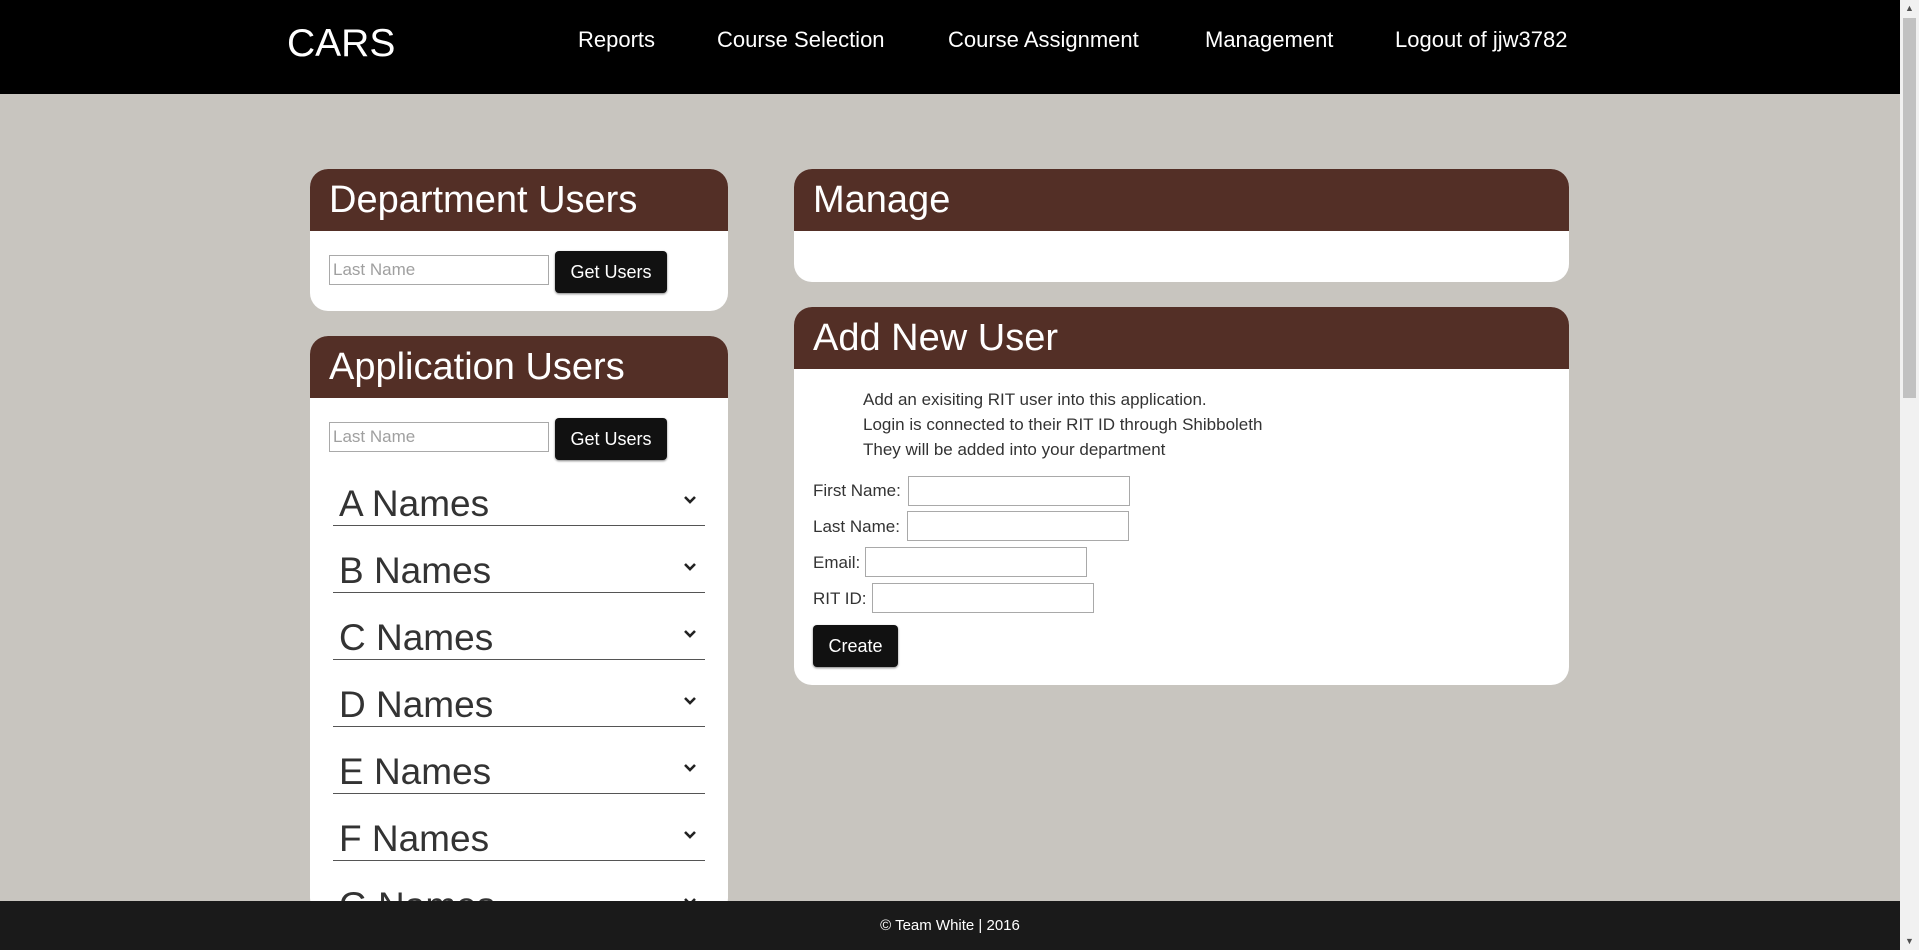 This screenshot has height=950, width=1919. I want to click on group-d-names: D Names, so click(519, 703).